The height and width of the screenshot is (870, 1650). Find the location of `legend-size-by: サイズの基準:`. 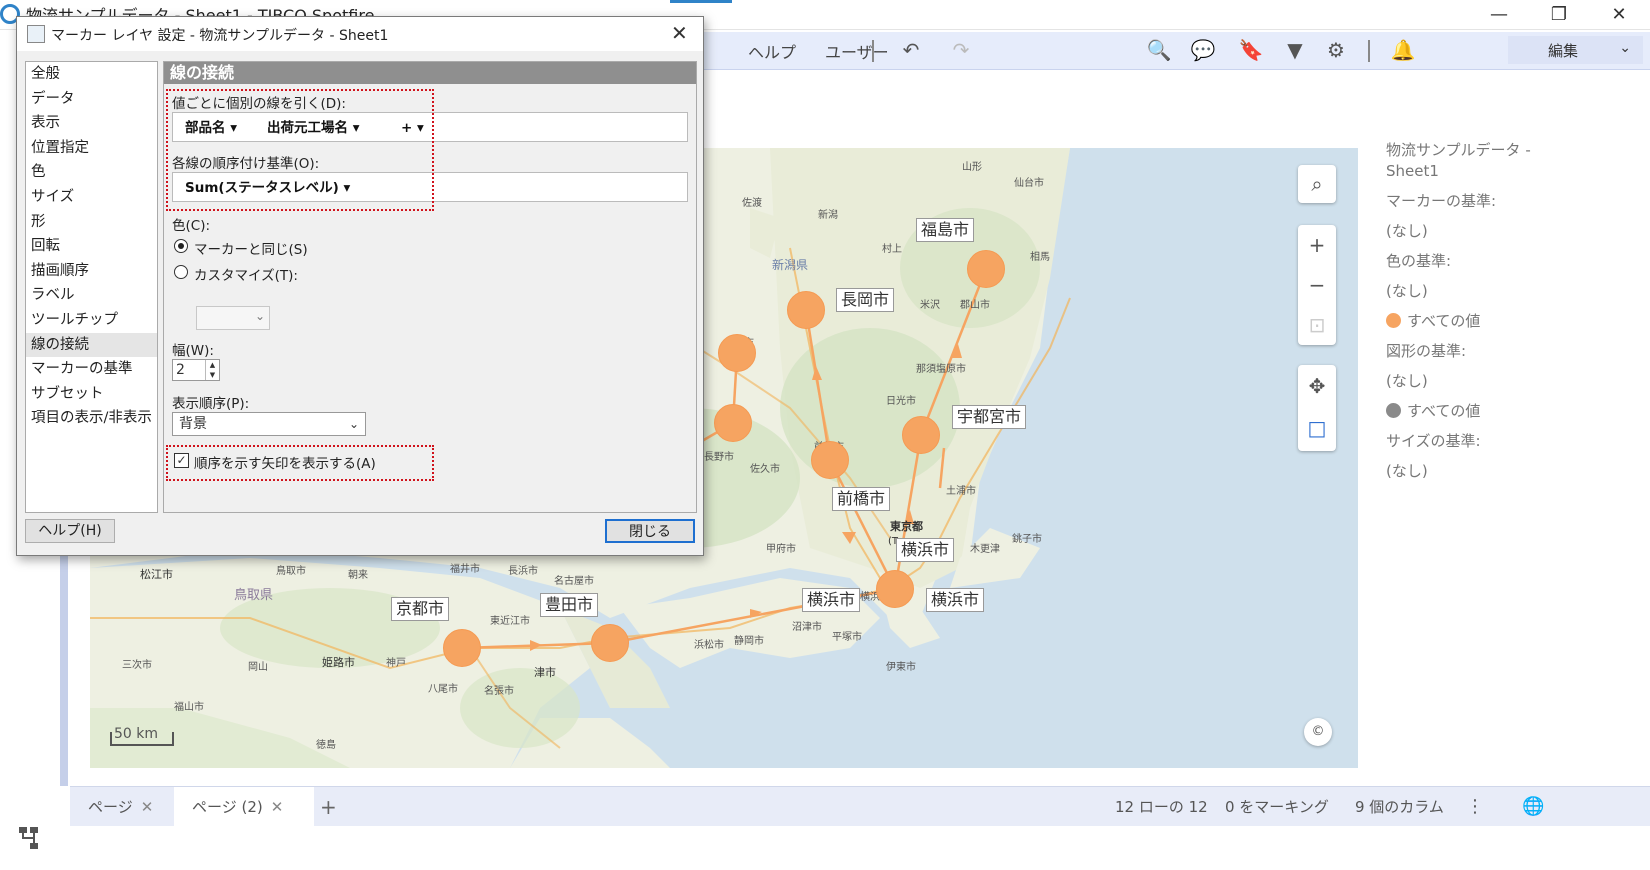

legend-size-by: サイズの基準: is located at coordinates (1476, 441).